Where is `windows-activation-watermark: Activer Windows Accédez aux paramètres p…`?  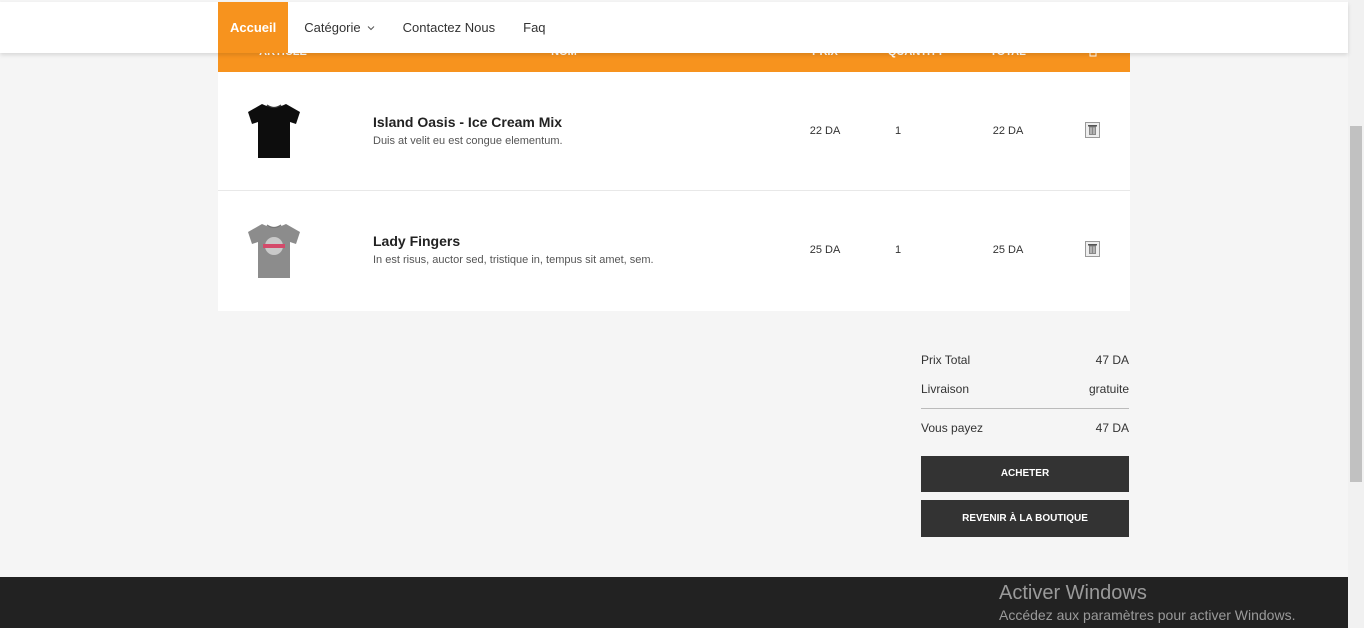
windows-activation-watermark: Activer Windows Accédez aux paramètres p… is located at coordinates (1147, 602).